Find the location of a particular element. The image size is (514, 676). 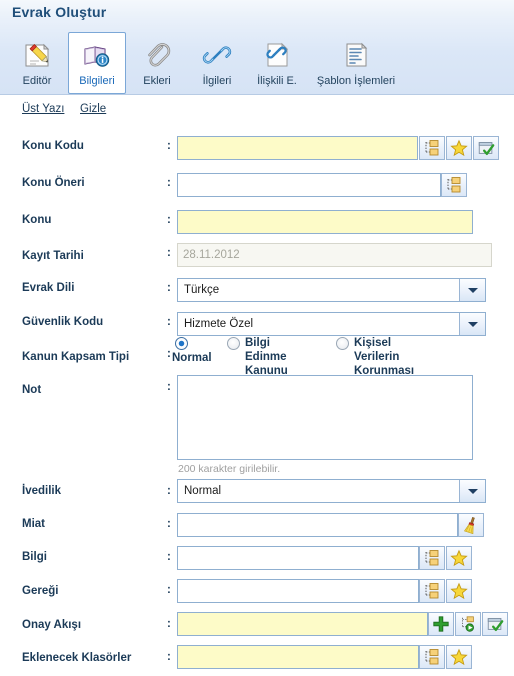

tab-label: Şablon İşlemleri is located at coordinates (356, 81).